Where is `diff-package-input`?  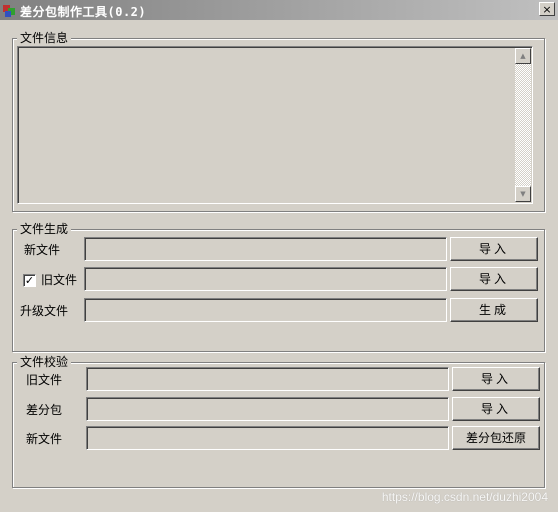 diff-package-input is located at coordinates (267, 409).